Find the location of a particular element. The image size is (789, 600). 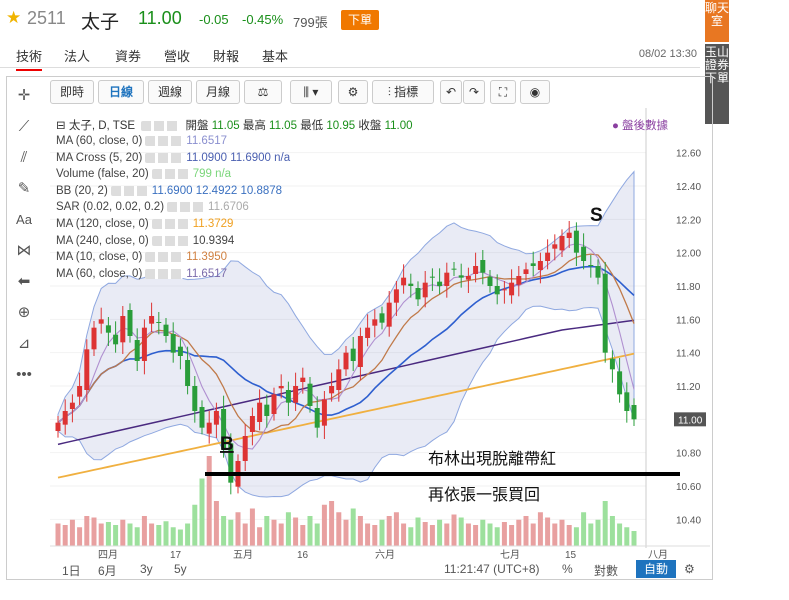

tab-technical: 技術 is located at coordinates (29, 58).